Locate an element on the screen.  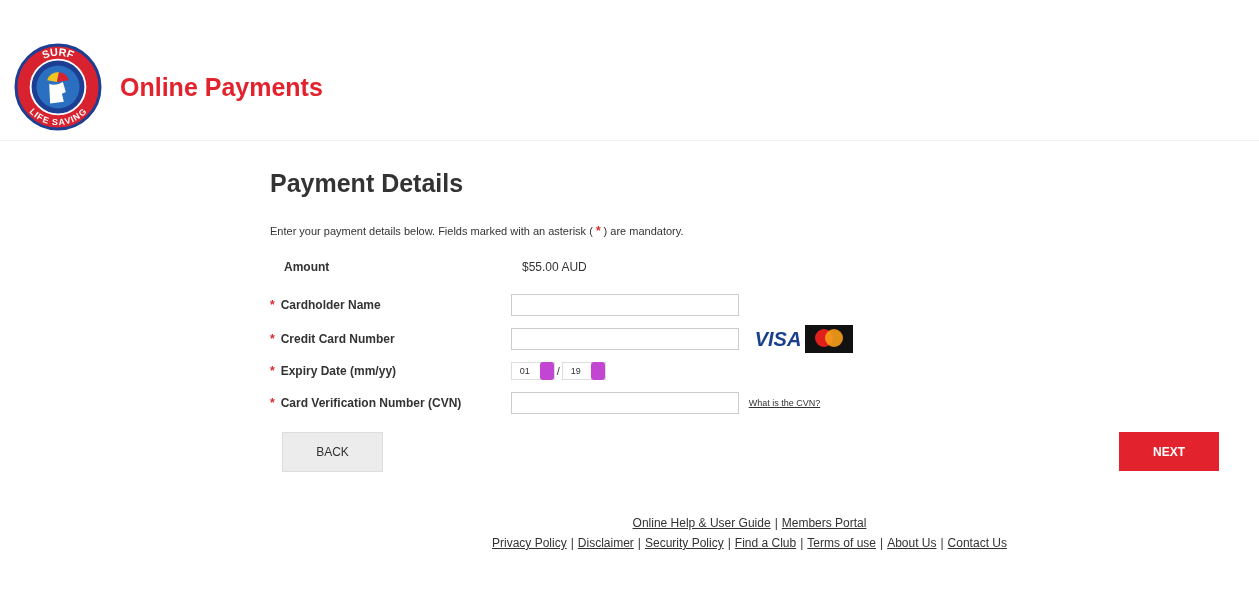
field-label: Cardholder Name is located at coordinates (331, 305).